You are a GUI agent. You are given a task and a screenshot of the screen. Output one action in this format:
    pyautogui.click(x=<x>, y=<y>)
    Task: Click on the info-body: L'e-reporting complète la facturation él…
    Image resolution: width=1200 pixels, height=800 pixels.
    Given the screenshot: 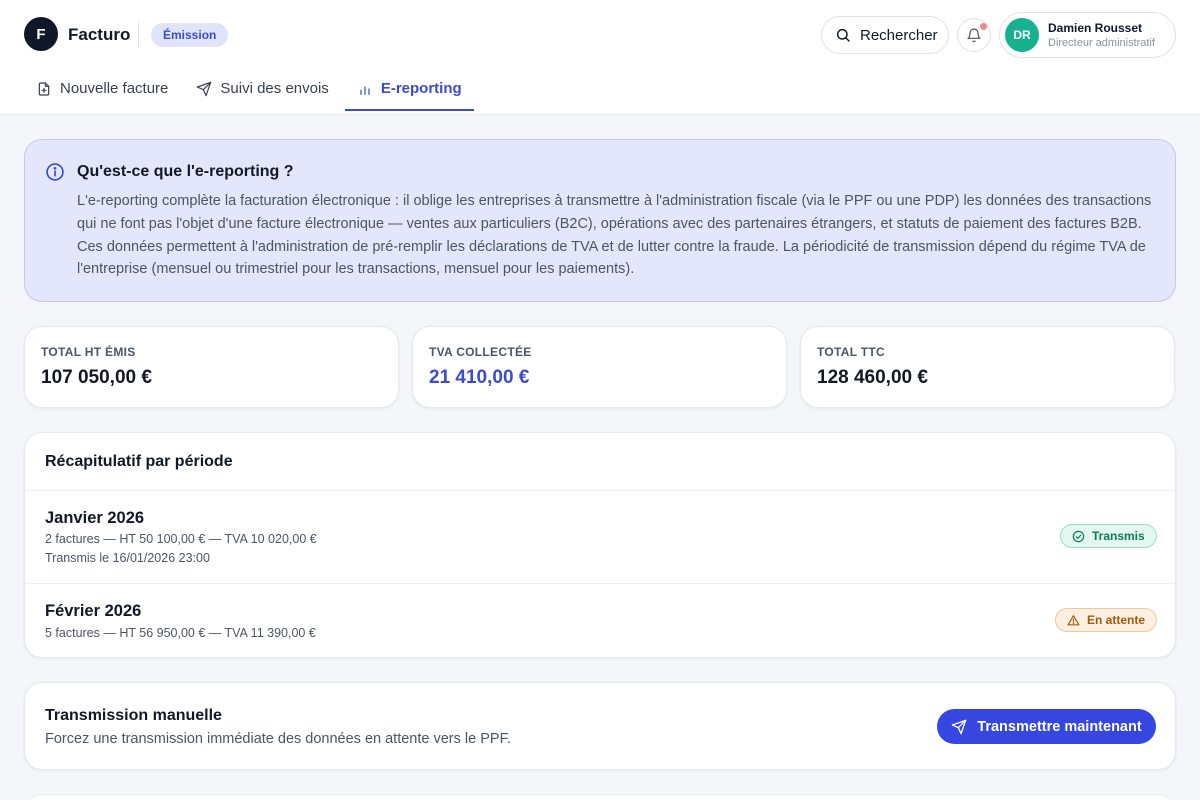 What is the action you would take?
    pyautogui.click(x=614, y=235)
    